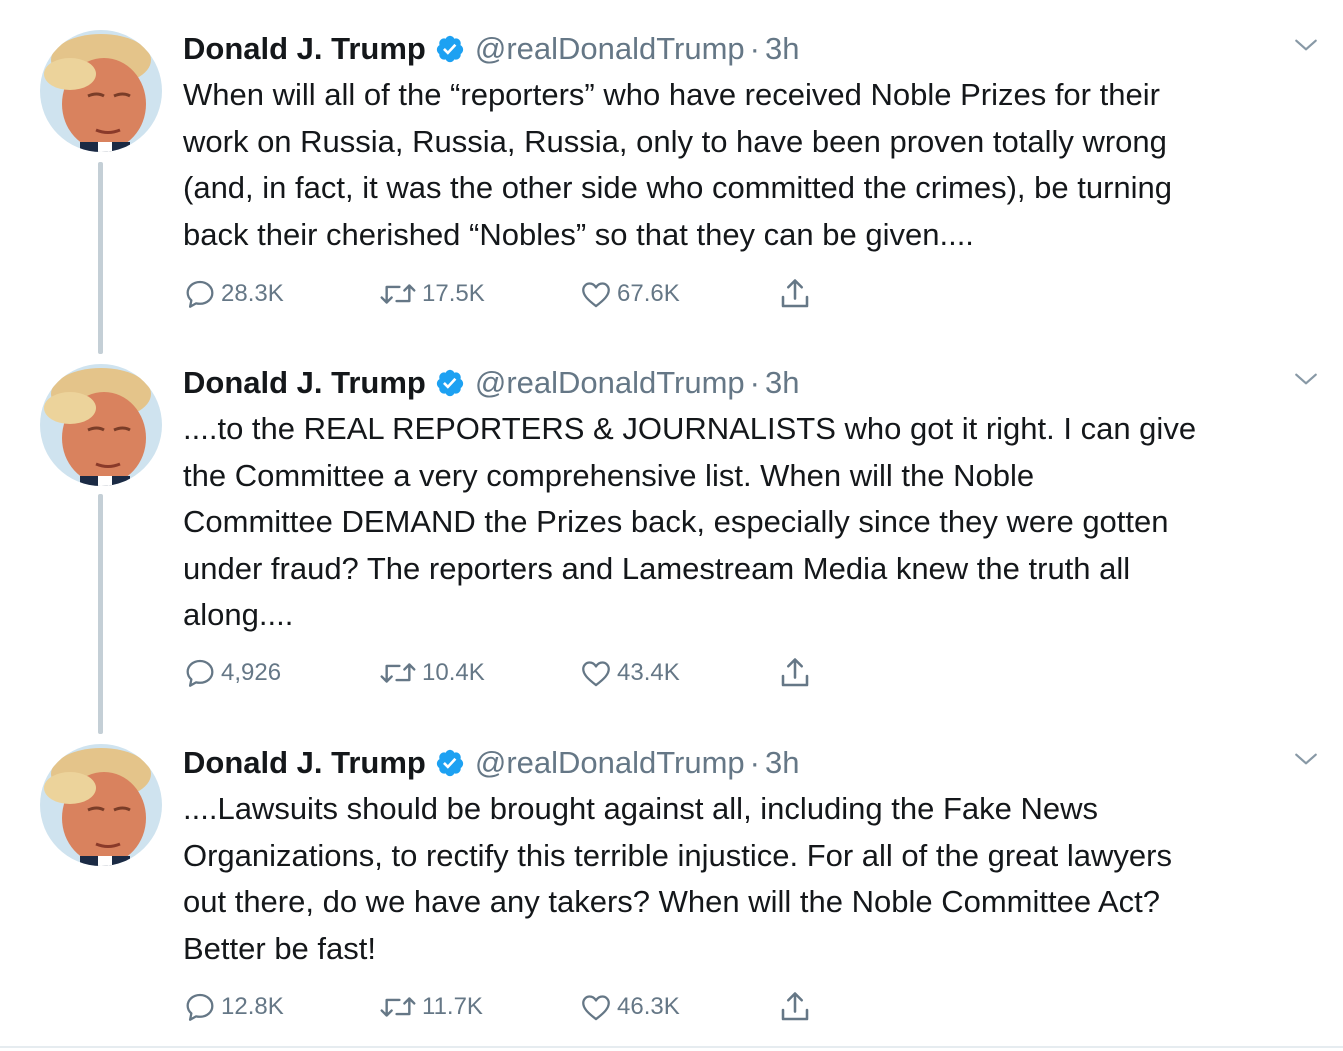 The width and height of the screenshot is (1343, 1051). I want to click on reply-count: 4,926, so click(251, 672).